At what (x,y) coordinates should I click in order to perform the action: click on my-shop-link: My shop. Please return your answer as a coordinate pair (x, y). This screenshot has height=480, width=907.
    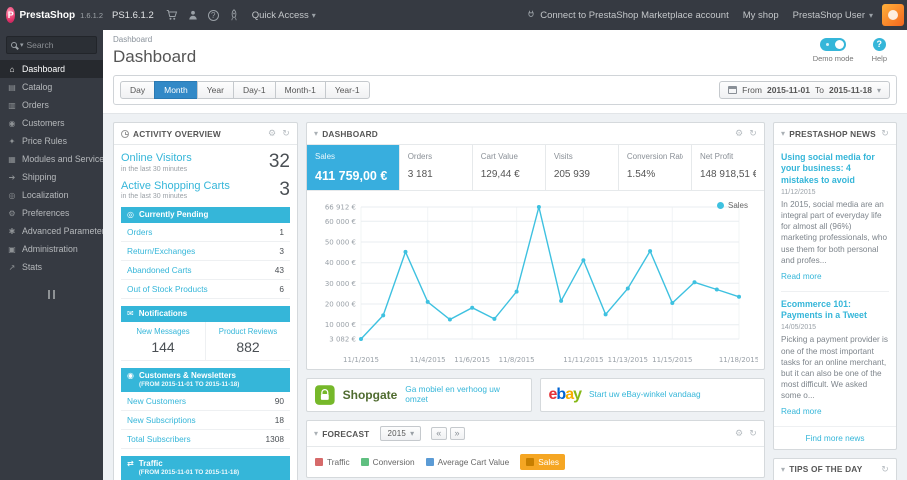
    Looking at the image, I should click on (761, 15).